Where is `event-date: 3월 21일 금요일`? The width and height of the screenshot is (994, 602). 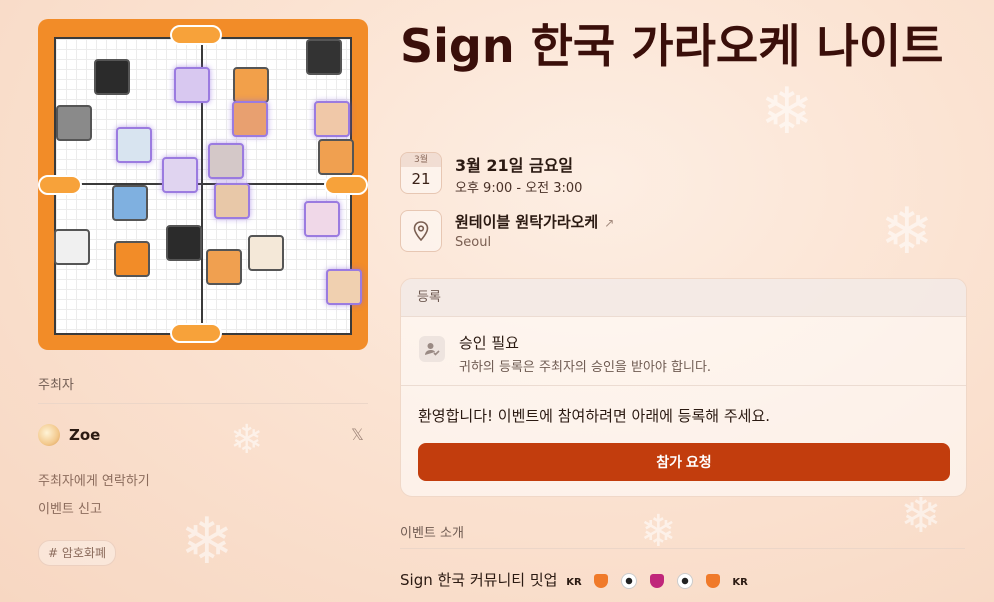
event-date: 3월 21일 금요일 is located at coordinates (514, 165).